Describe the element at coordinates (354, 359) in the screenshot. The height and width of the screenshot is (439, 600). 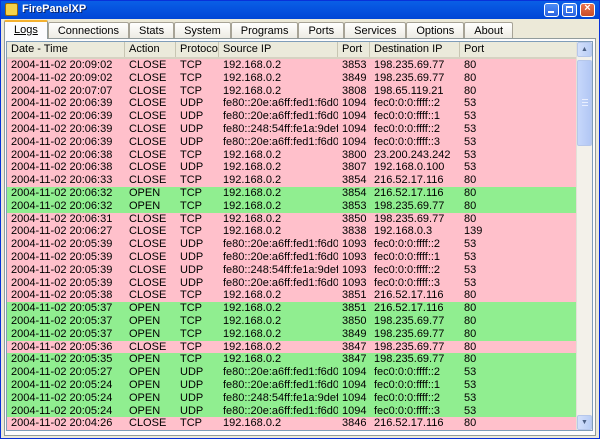
I see `cell-source-port: 3847` at that location.